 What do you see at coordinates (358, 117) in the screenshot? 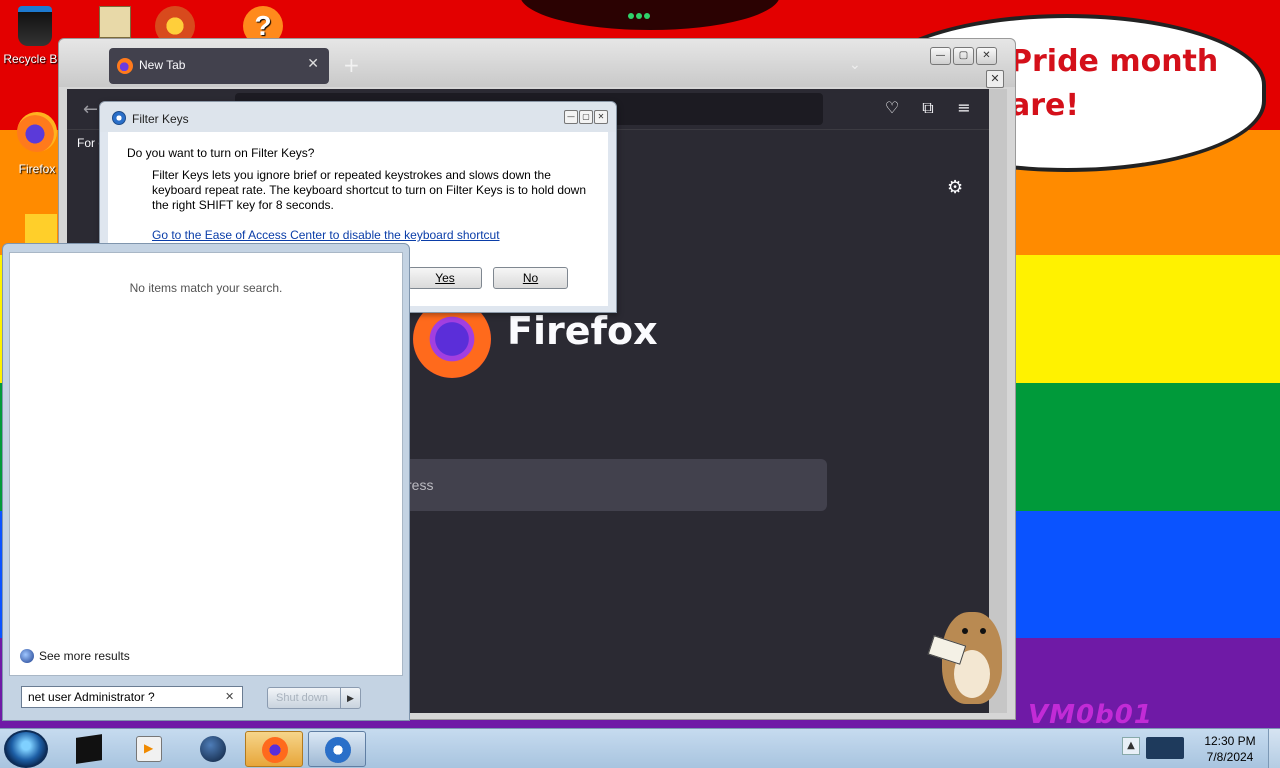
I see `dialog-title-bar: Filter Keys — ▢ ✕` at bounding box center [358, 117].